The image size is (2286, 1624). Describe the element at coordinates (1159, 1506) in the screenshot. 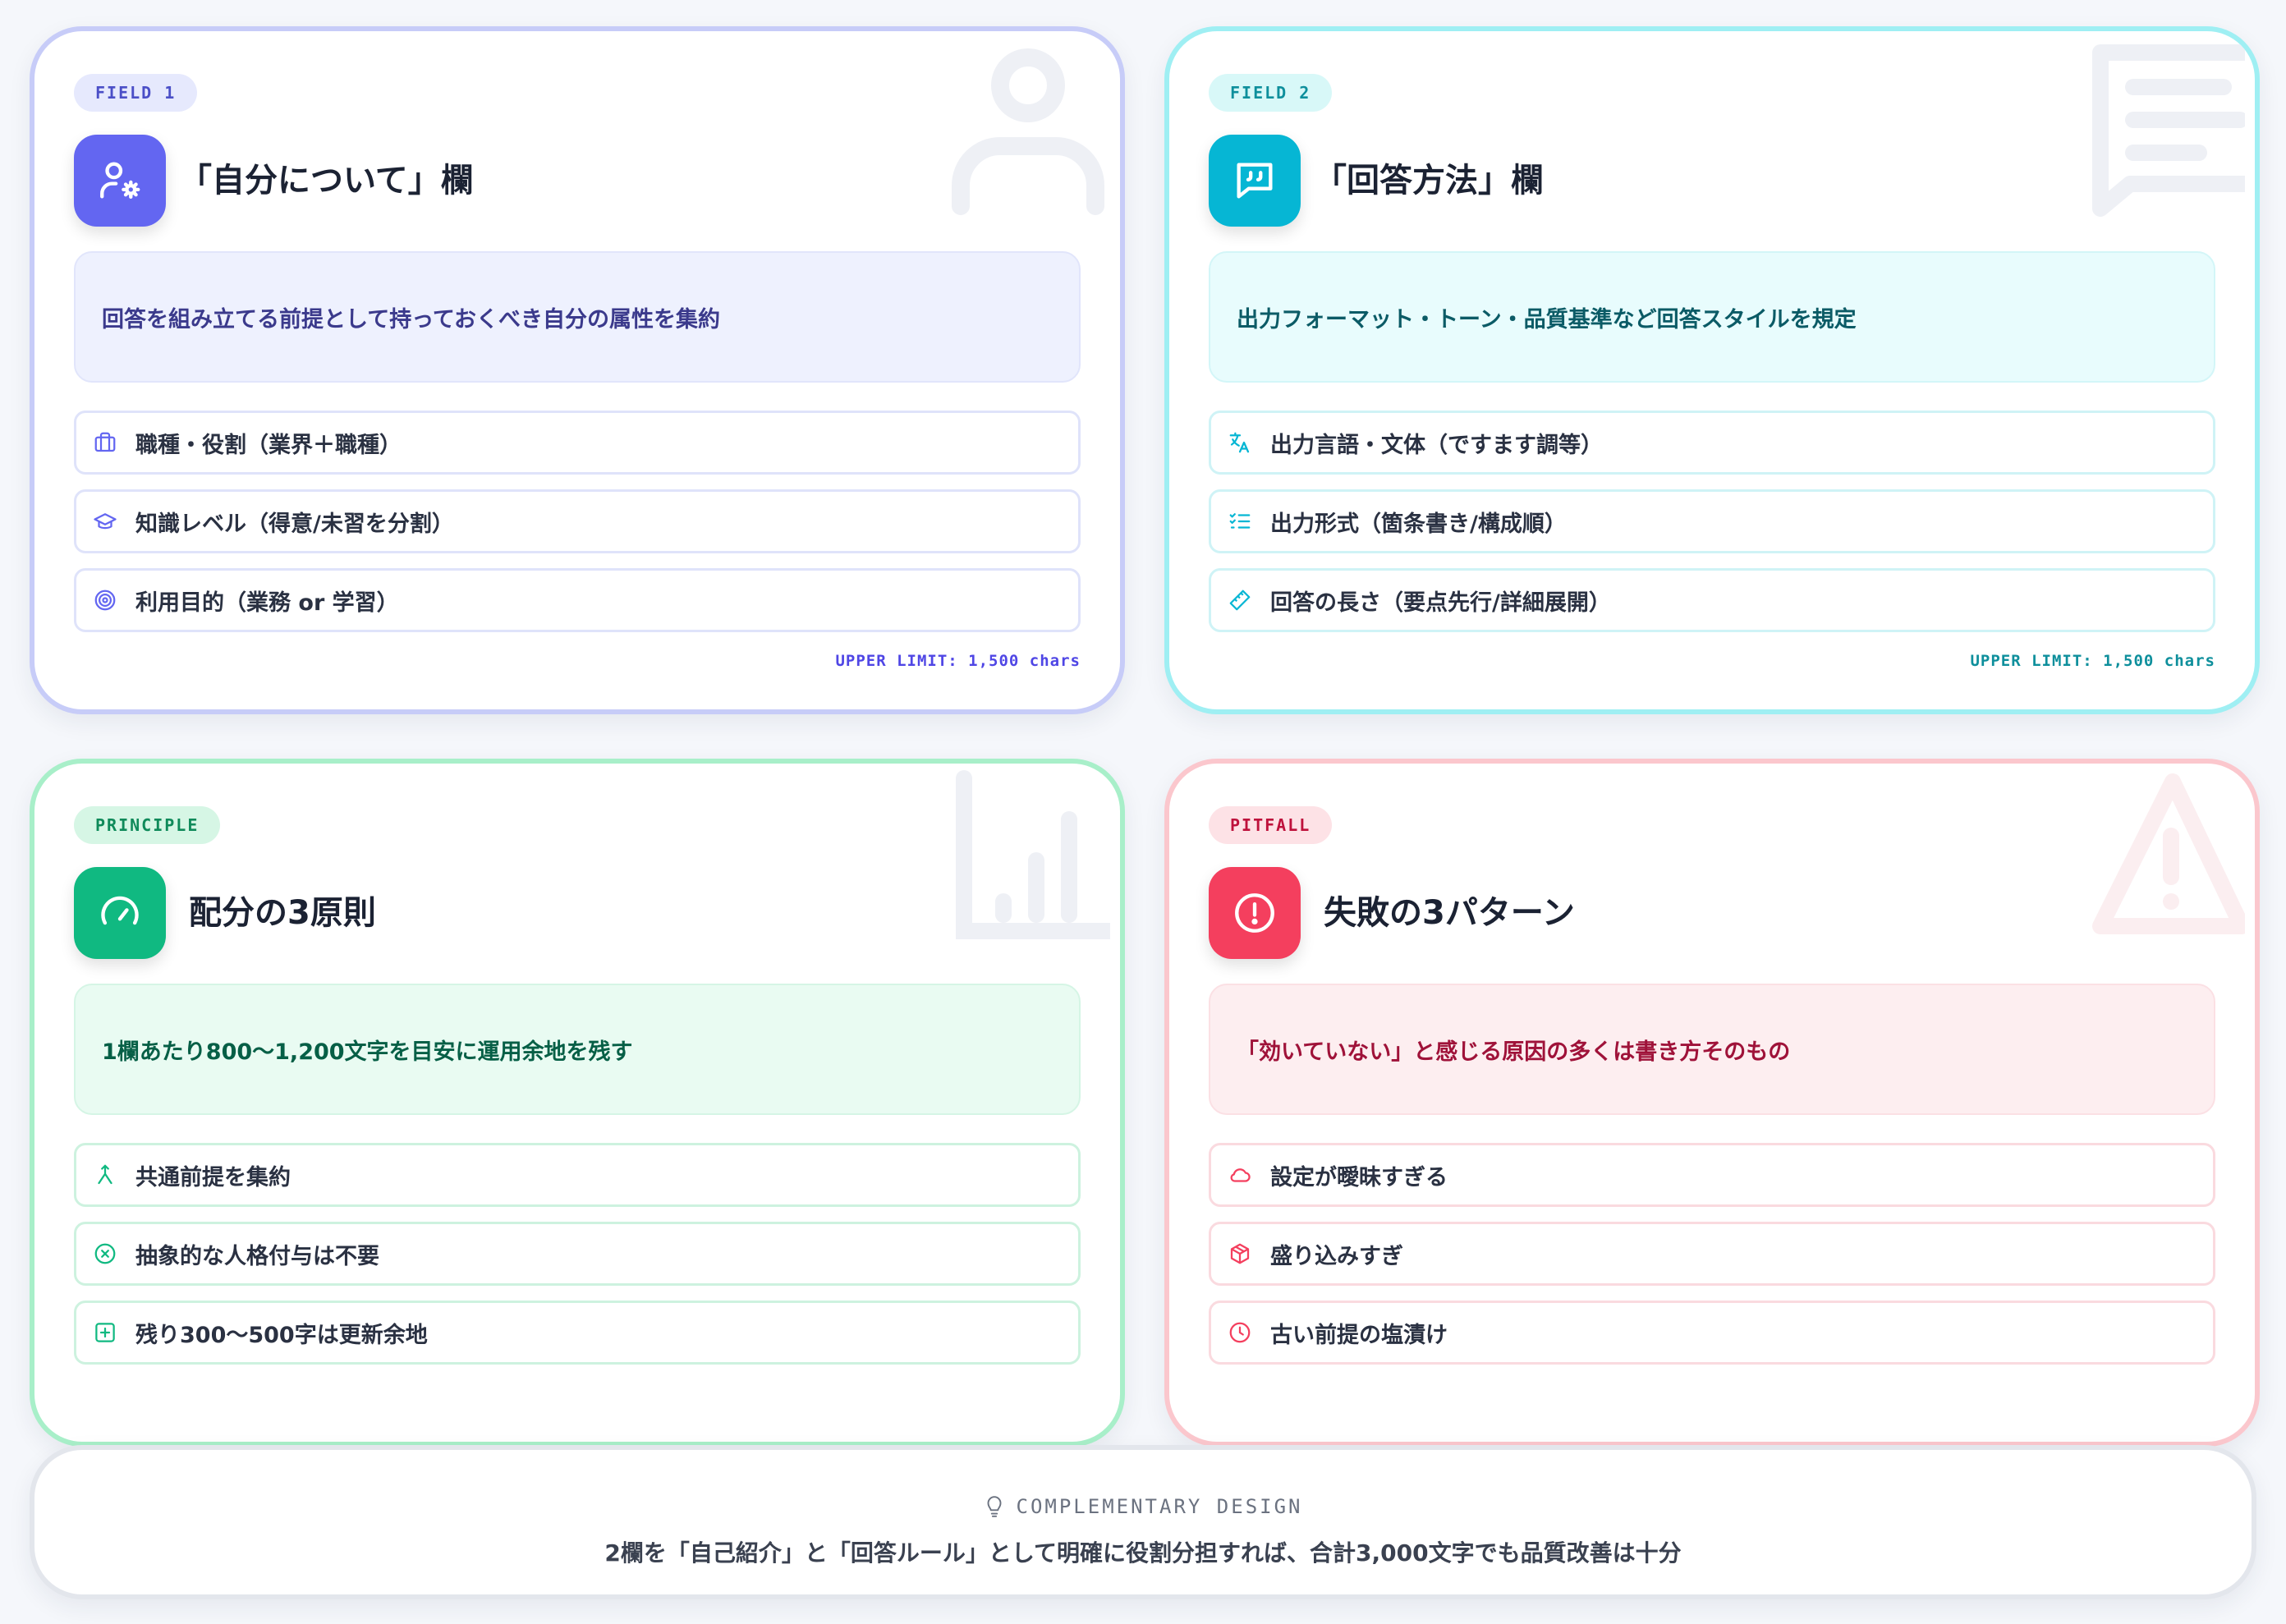

I see `banner-label: COMPLEMENTARY DESIGN` at that location.